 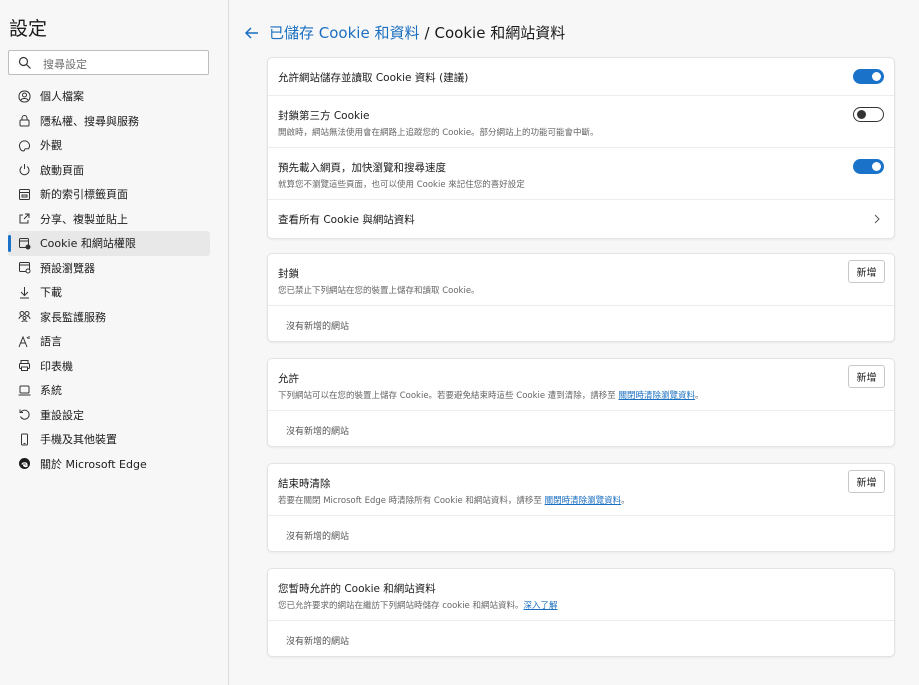 What do you see at coordinates (51, 391) in the screenshot?
I see `sidebar-item-label: 系統` at bounding box center [51, 391].